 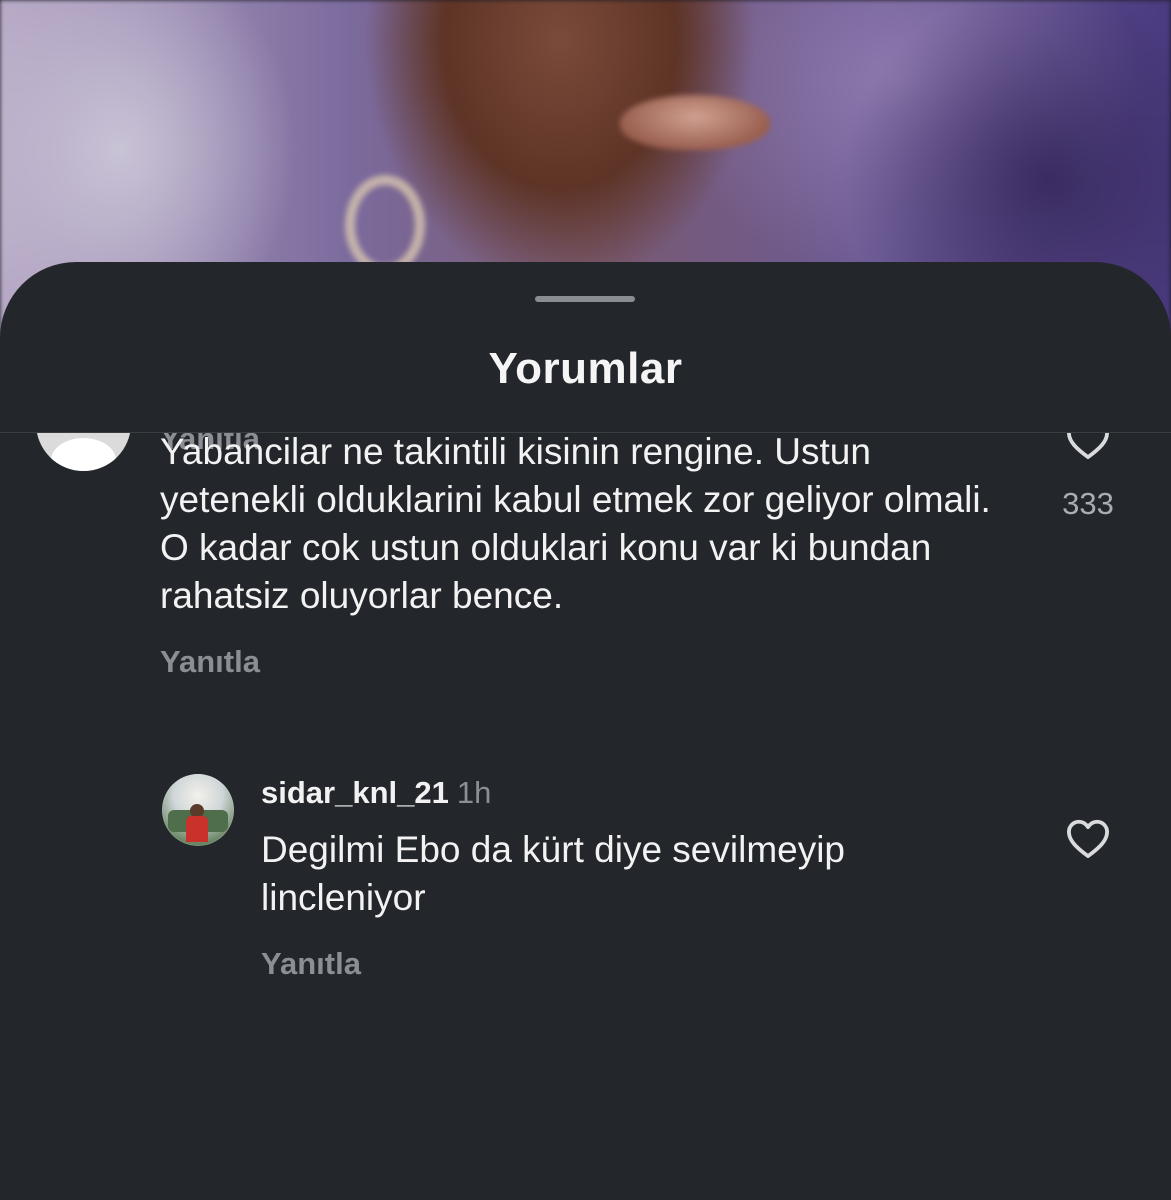 I want to click on sheet-grabber-handle, so click(x=585, y=299).